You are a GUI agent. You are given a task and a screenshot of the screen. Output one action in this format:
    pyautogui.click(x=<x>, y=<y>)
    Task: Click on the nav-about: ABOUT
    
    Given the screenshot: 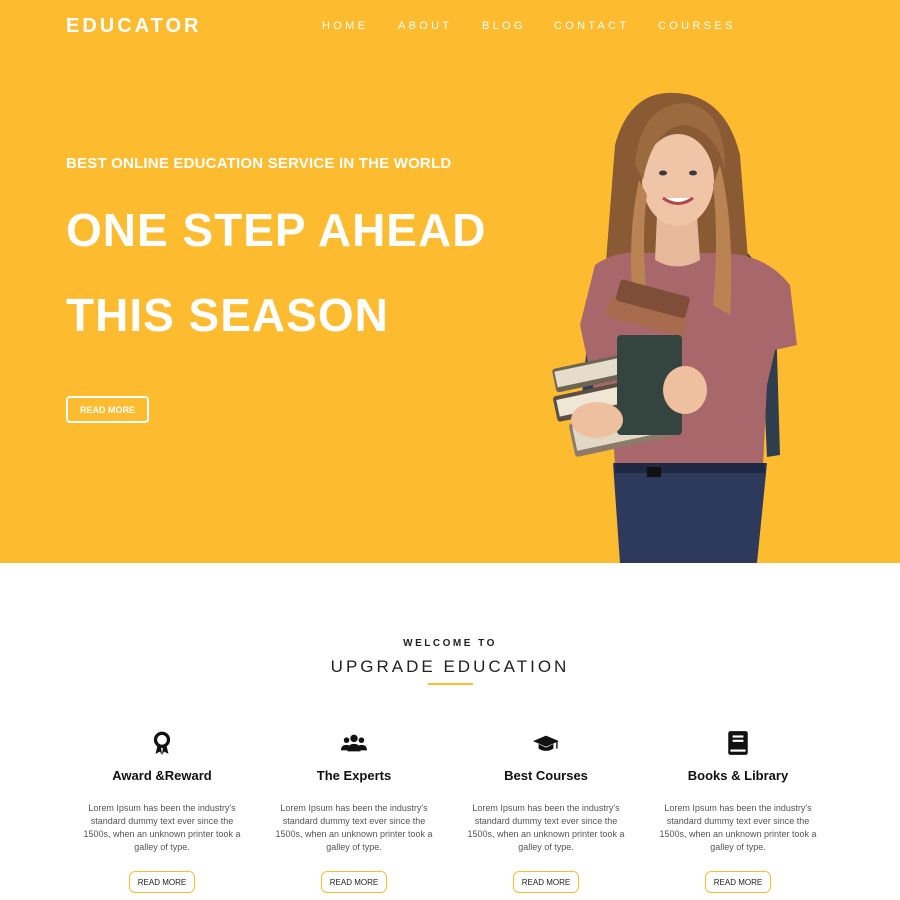 What is the action you would take?
    pyautogui.click(x=425, y=26)
    